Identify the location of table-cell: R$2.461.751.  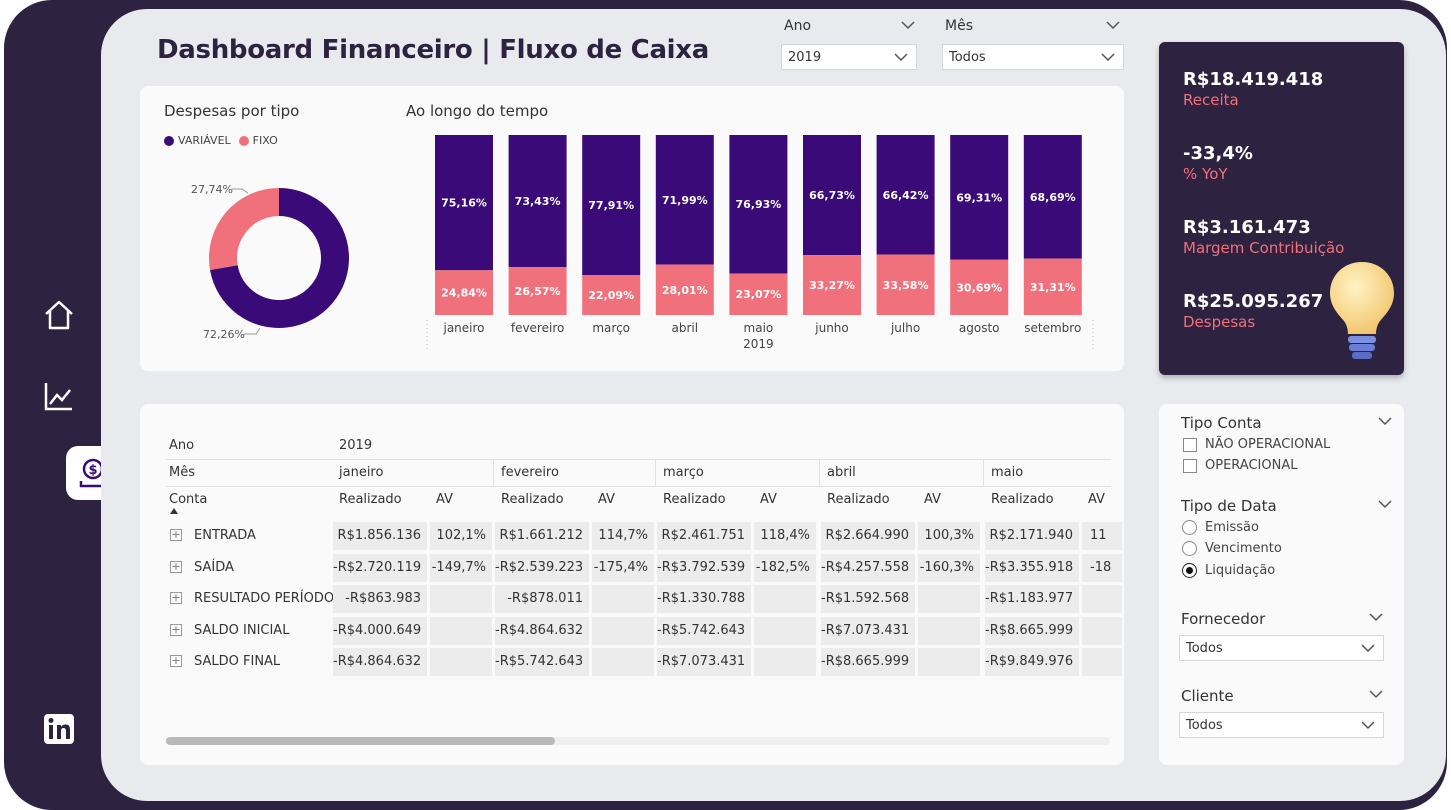
(704, 536).